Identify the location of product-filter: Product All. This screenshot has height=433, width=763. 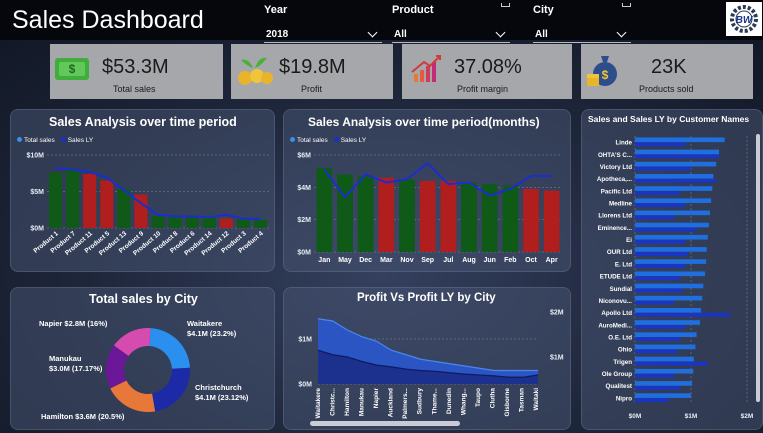
(451, 23).